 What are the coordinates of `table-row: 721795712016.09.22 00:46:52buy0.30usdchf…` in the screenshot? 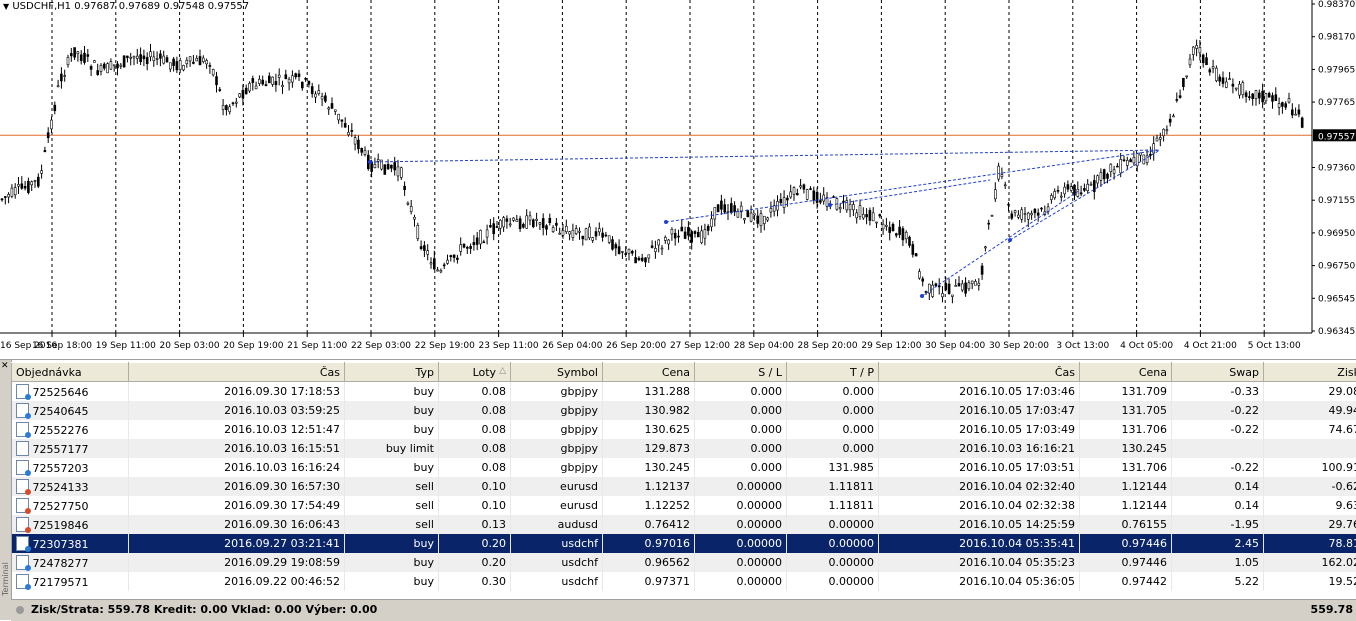 It's located at (684, 581).